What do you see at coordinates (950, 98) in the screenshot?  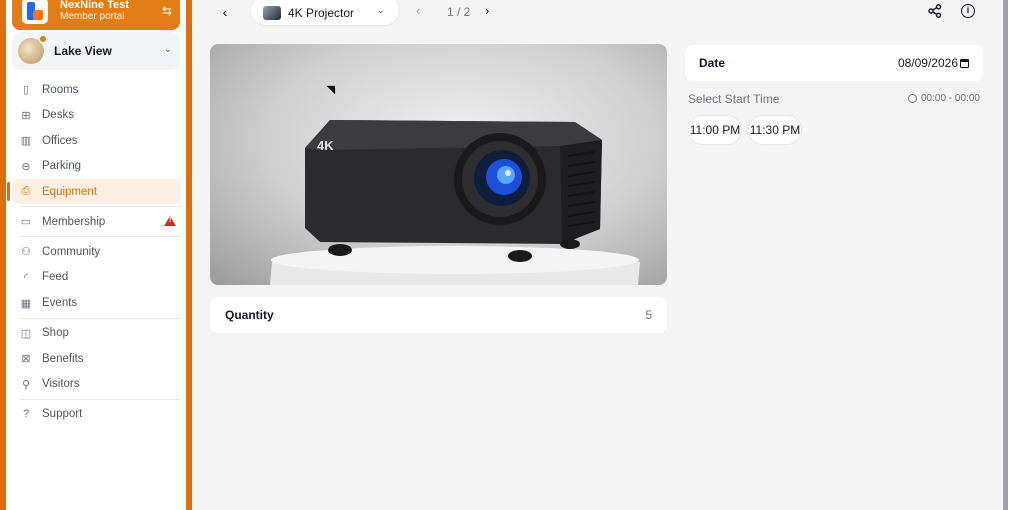 I see `time-range-text: 00:00 - 00:00` at bounding box center [950, 98].